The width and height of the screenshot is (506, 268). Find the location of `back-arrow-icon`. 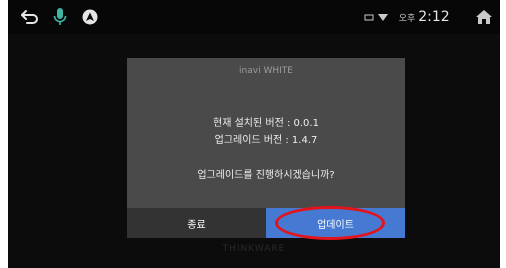

back-arrow-icon is located at coordinates (30, 17).